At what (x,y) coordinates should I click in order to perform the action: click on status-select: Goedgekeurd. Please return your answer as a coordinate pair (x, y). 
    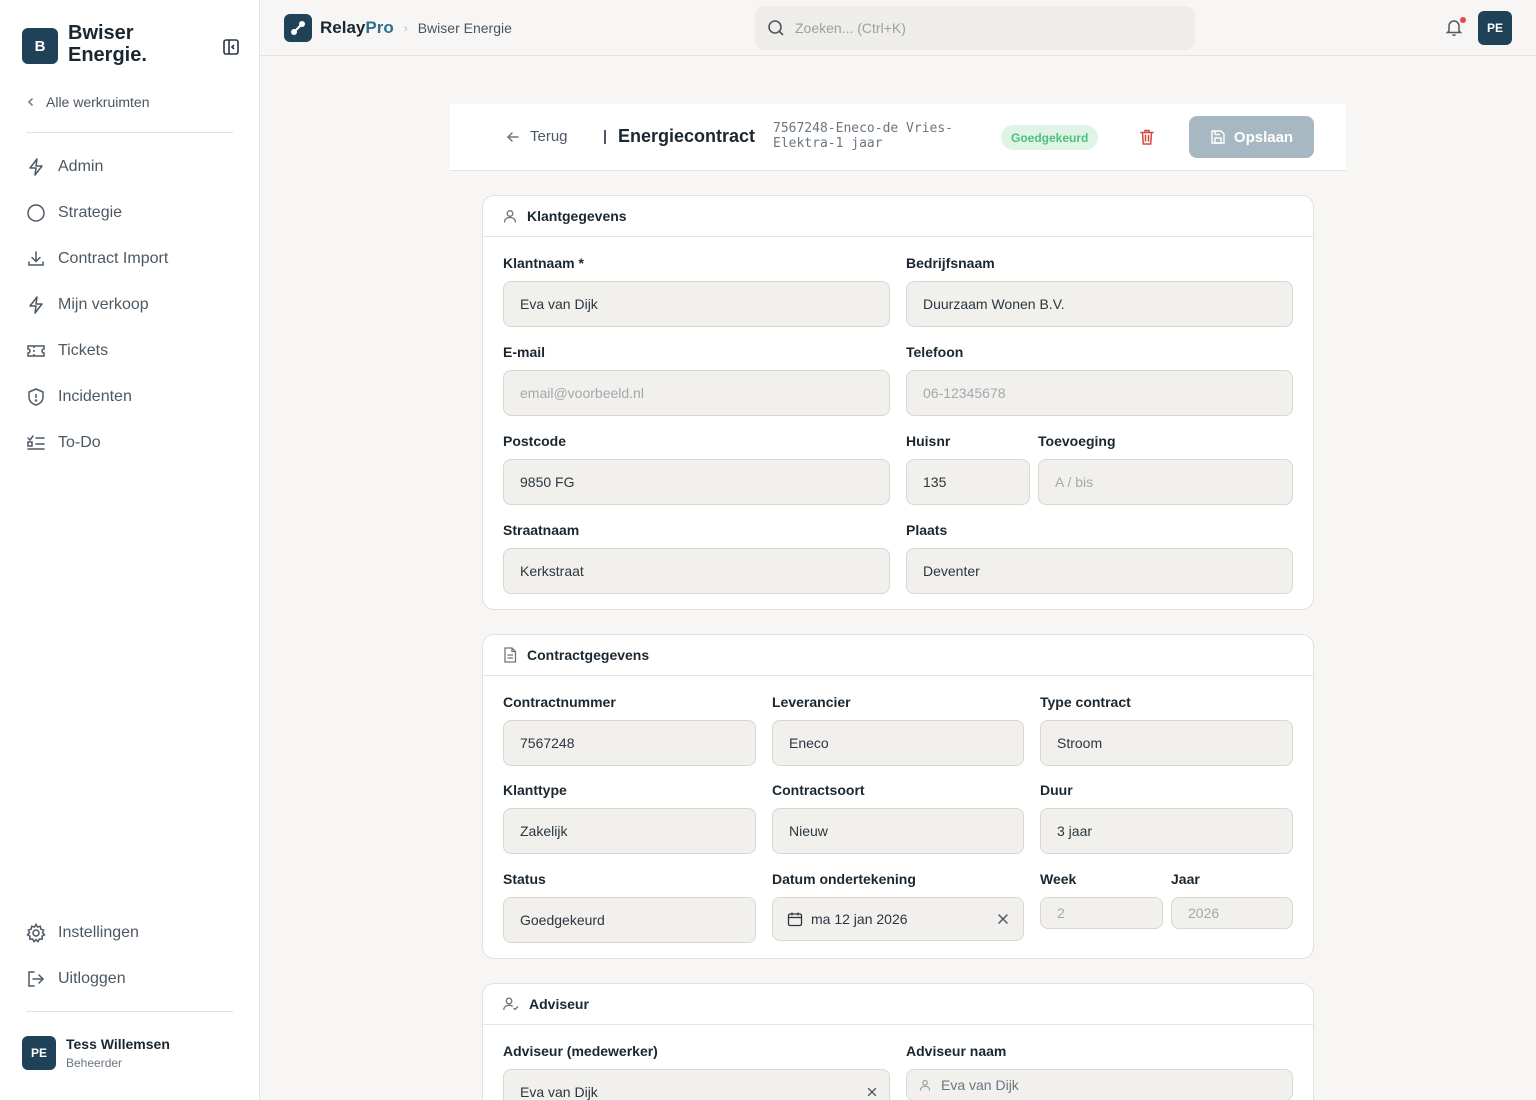
    Looking at the image, I should click on (629, 920).